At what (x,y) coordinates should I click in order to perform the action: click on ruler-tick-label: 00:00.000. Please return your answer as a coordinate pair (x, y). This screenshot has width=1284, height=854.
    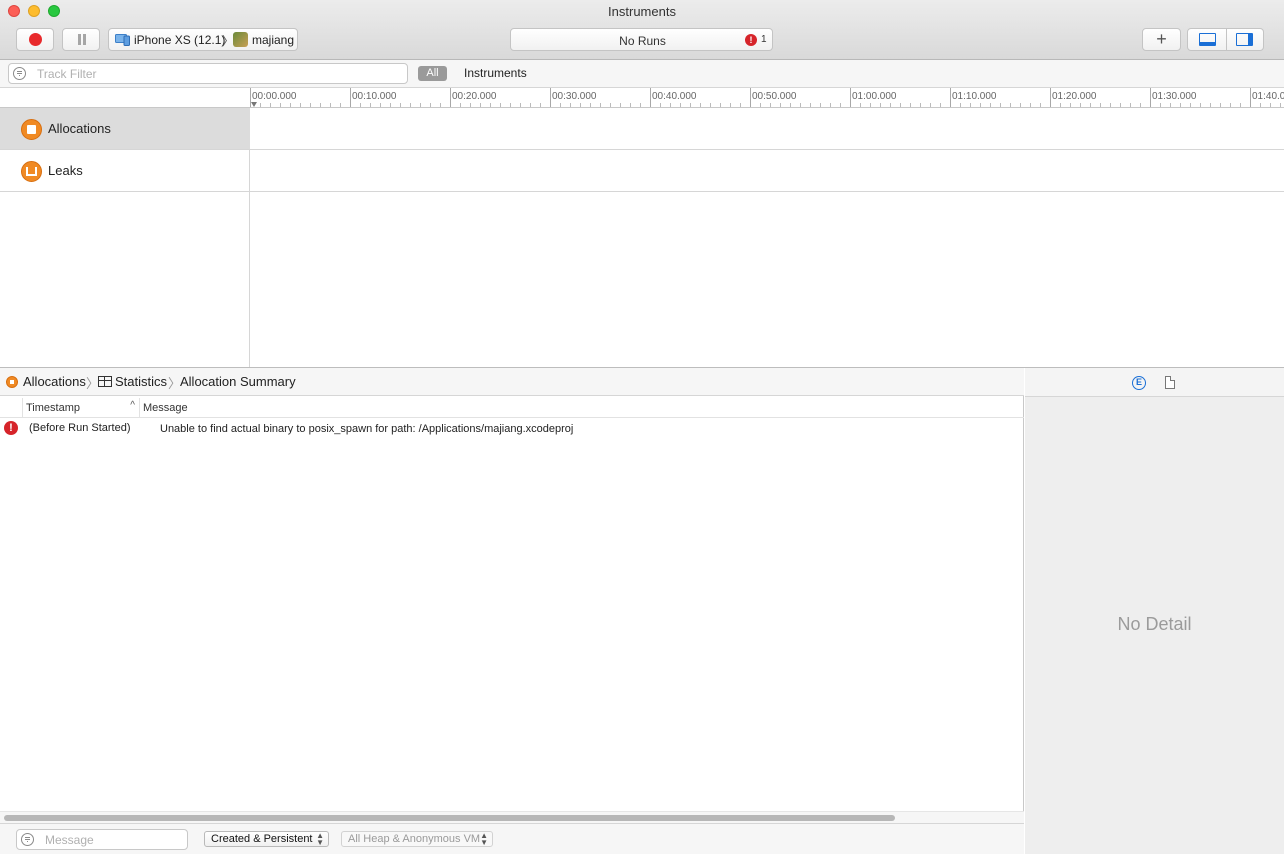
    Looking at the image, I should click on (274, 96).